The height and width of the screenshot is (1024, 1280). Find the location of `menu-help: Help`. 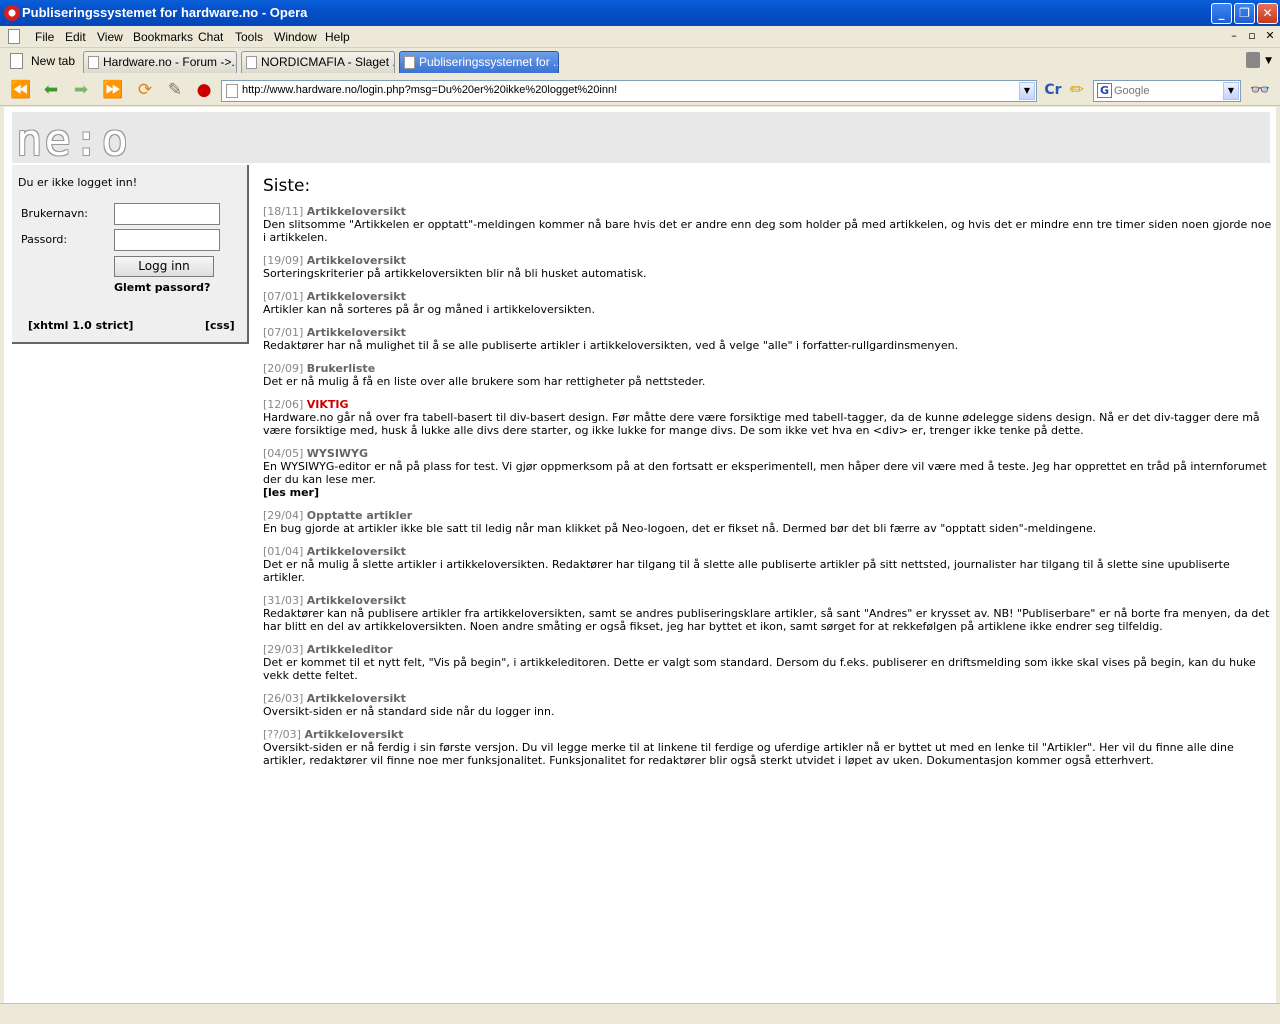

menu-help: Help is located at coordinates (337, 37).